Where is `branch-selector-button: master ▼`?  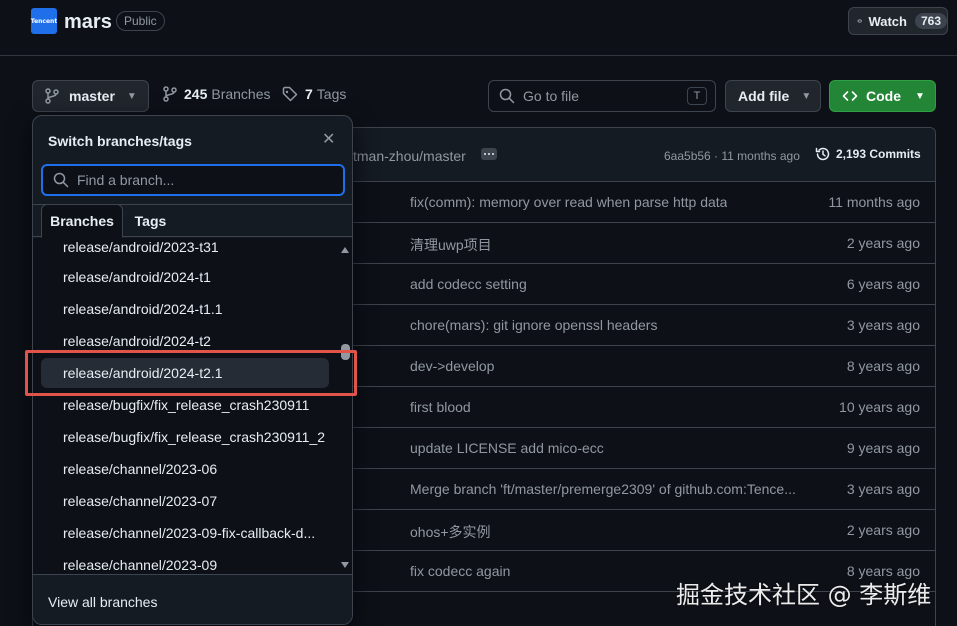
branch-selector-button: master ▼ is located at coordinates (90, 96).